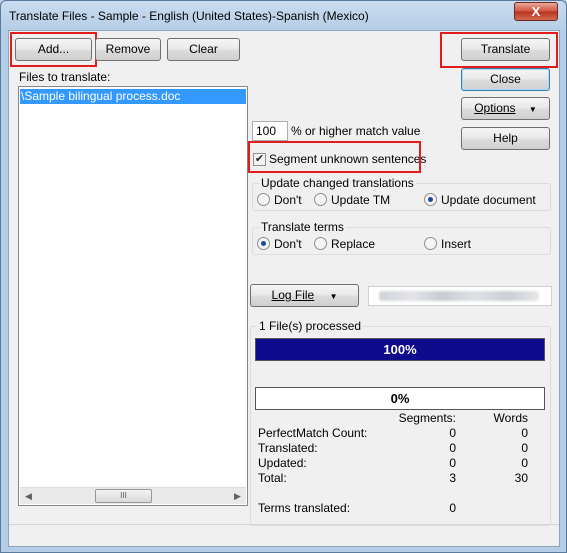 This screenshot has width=567, height=553. What do you see at coordinates (302, 227) in the screenshot?
I see `translate-terms-title: Translate terms` at bounding box center [302, 227].